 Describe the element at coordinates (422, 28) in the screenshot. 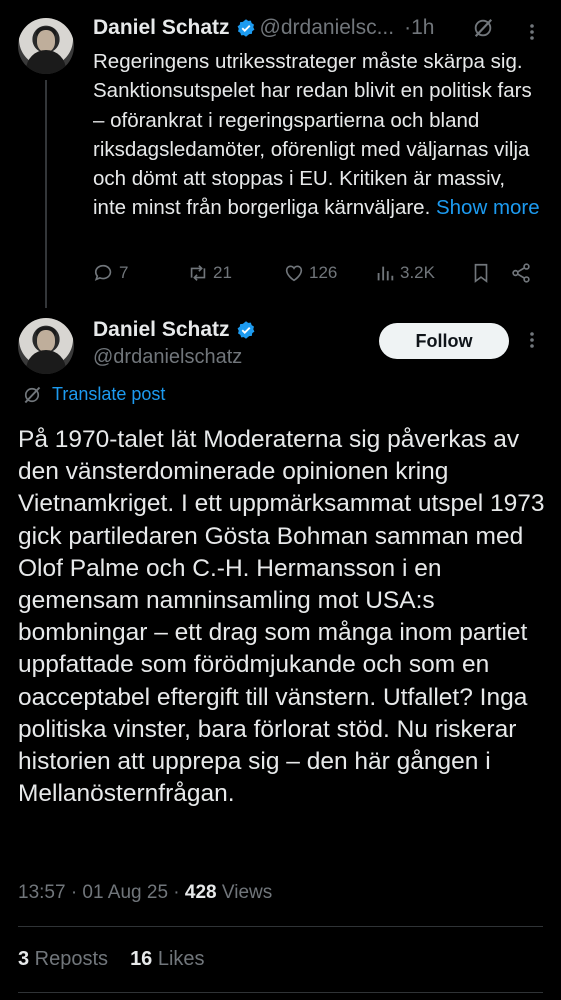

I see `post-time: 1h` at that location.